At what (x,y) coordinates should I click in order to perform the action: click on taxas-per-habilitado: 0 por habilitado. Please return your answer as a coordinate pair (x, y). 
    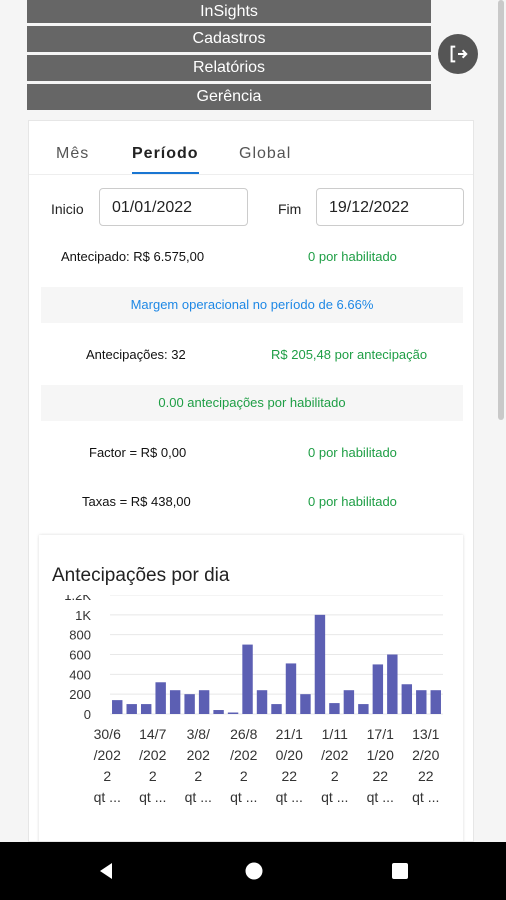
    Looking at the image, I should click on (352, 501).